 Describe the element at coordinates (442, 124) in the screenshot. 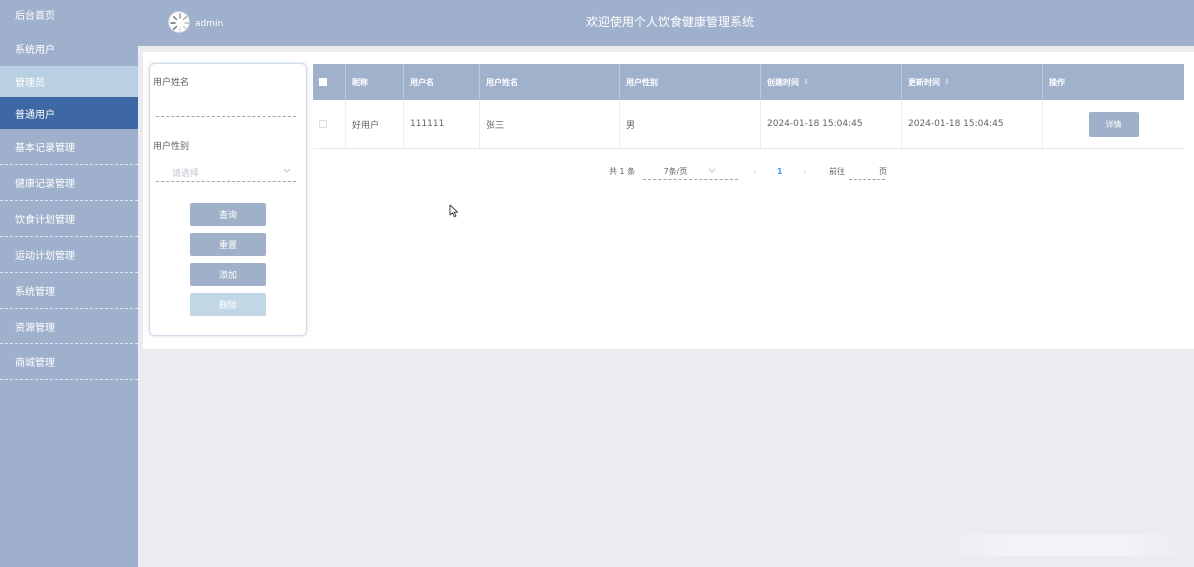

I see `cell-username: 111111` at that location.